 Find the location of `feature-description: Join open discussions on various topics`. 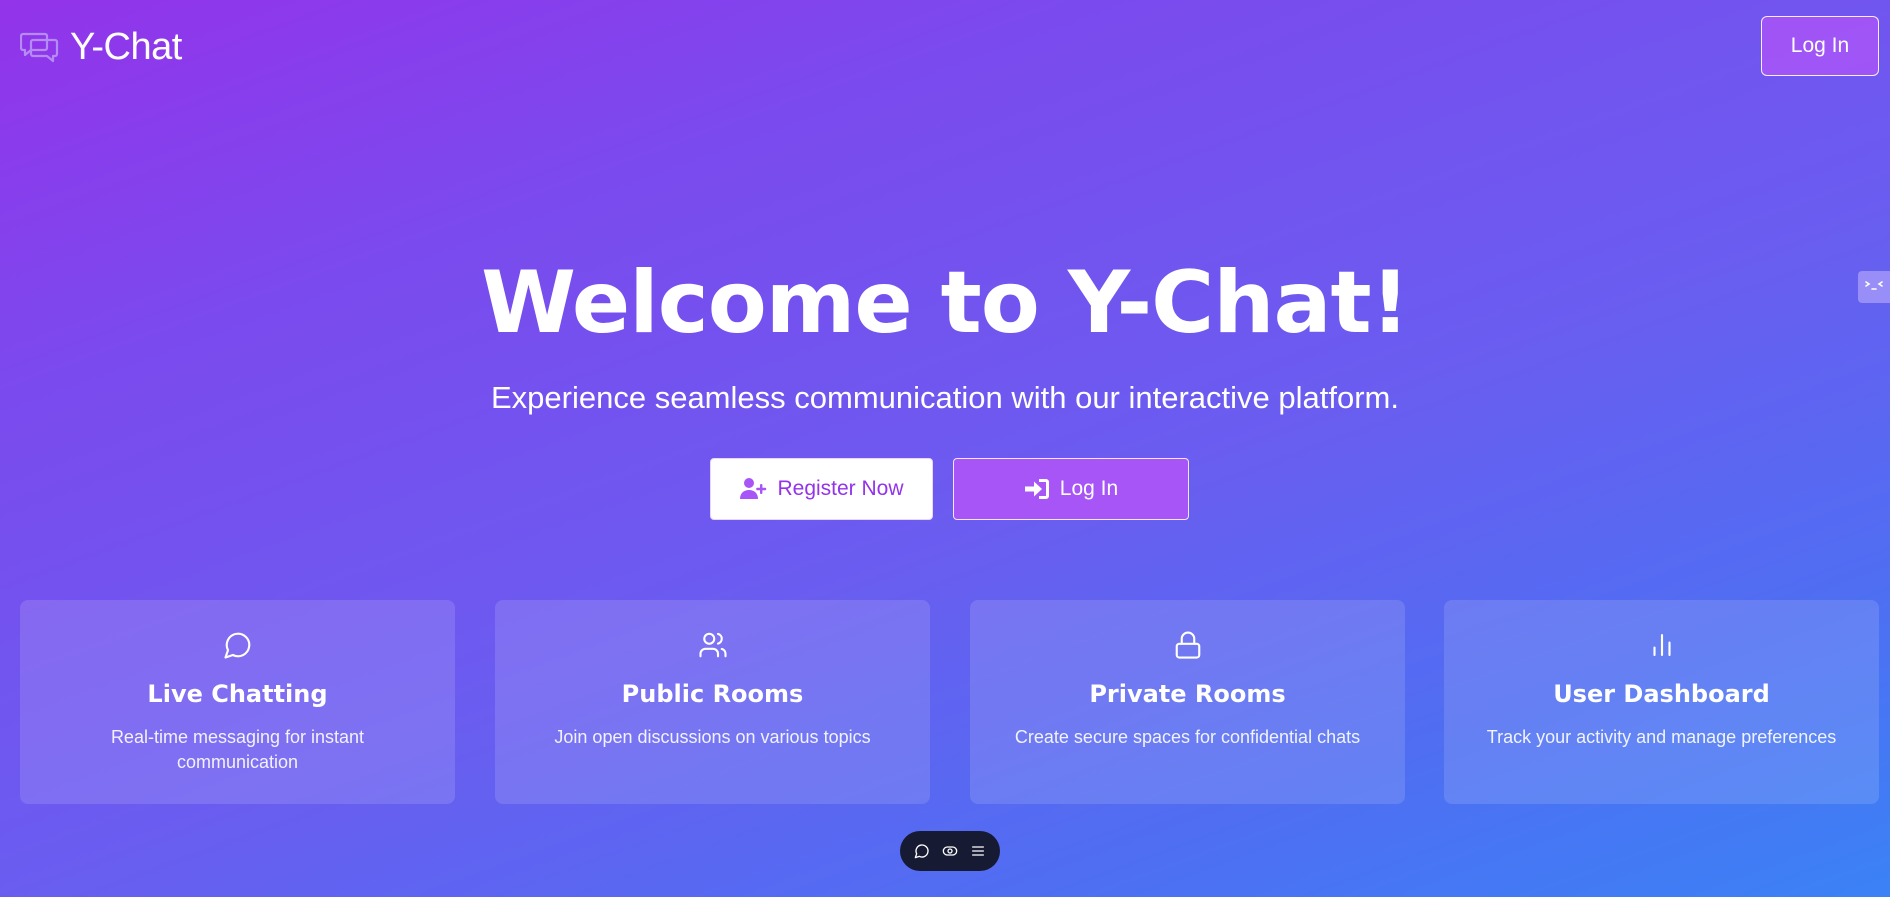

feature-description: Join open discussions on various topics is located at coordinates (712, 737).